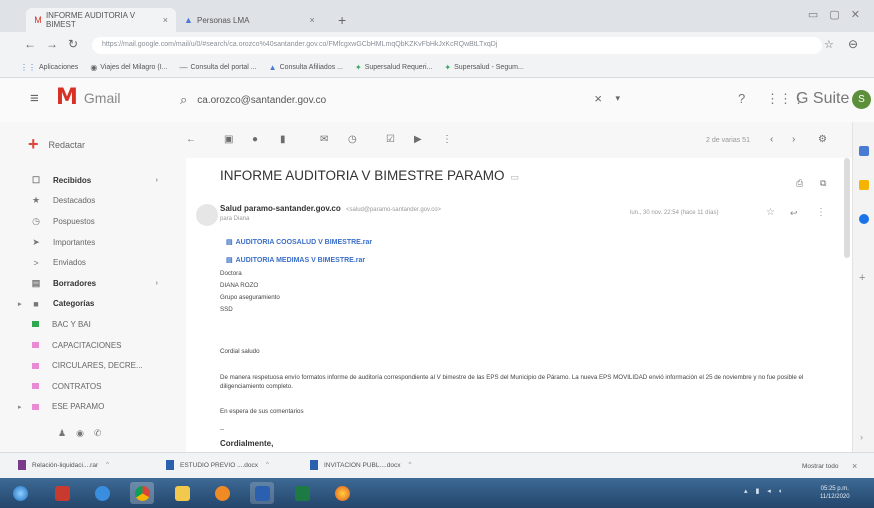 This screenshot has width=874, height=508. What do you see at coordinates (239, 285) in the screenshot?
I see `greeting-line: DIANA ROZO` at bounding box center [239, 285].